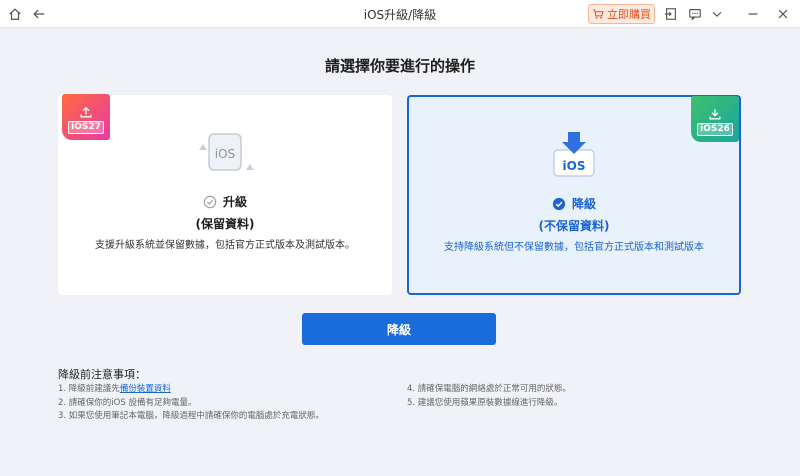  I want to click on close-icon, so click(783, 14).